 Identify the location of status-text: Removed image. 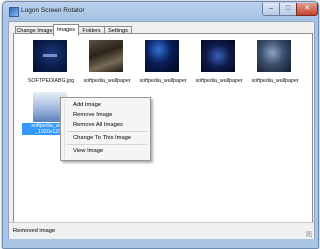
(34, 231).